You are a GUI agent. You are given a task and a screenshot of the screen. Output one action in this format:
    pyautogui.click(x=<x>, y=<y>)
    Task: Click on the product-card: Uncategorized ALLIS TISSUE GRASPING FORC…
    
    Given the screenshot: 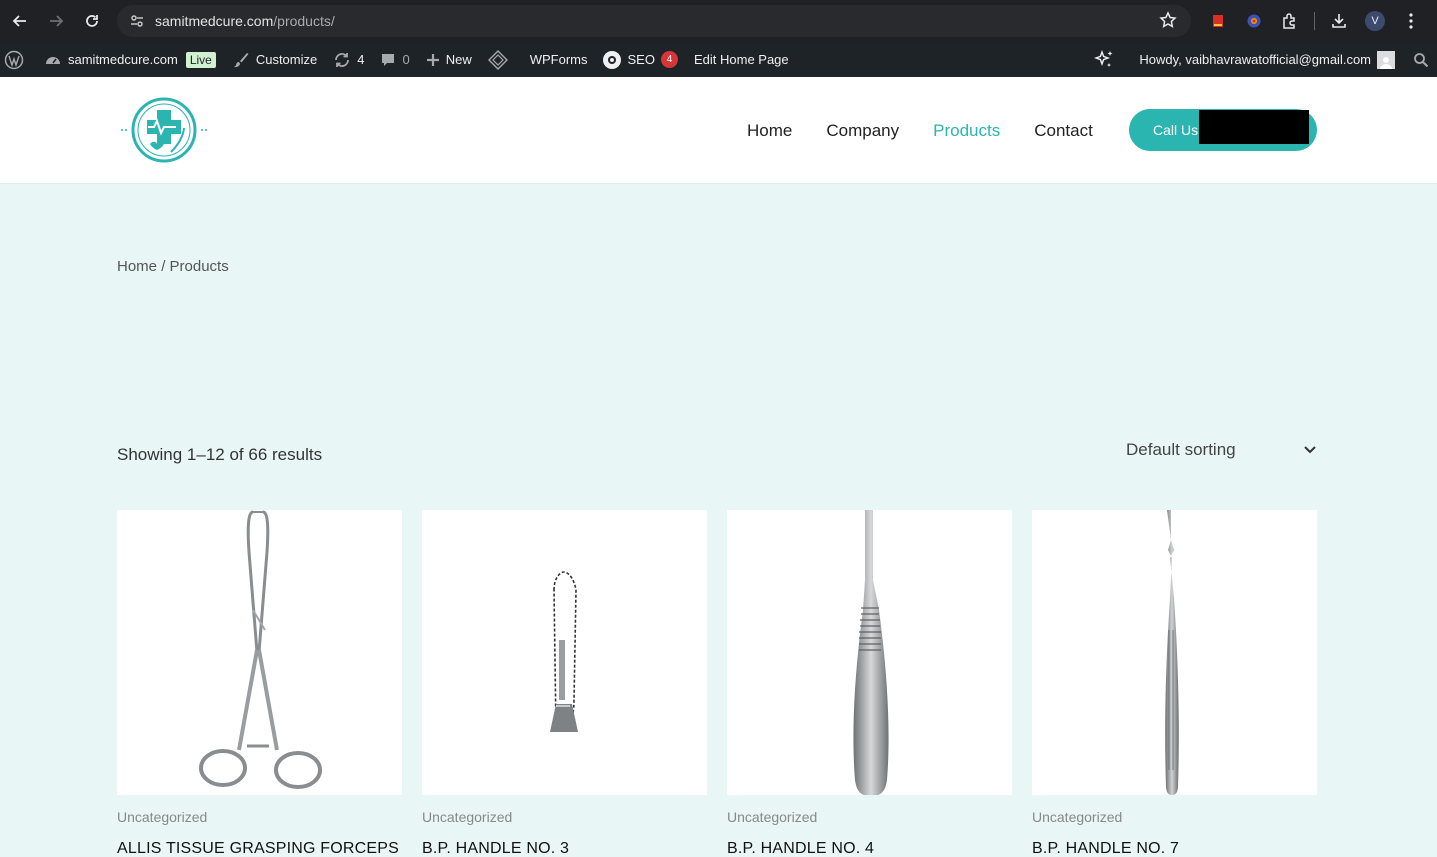 What is the action you would take?
    pyautogui.click(x=259, y=683)
    